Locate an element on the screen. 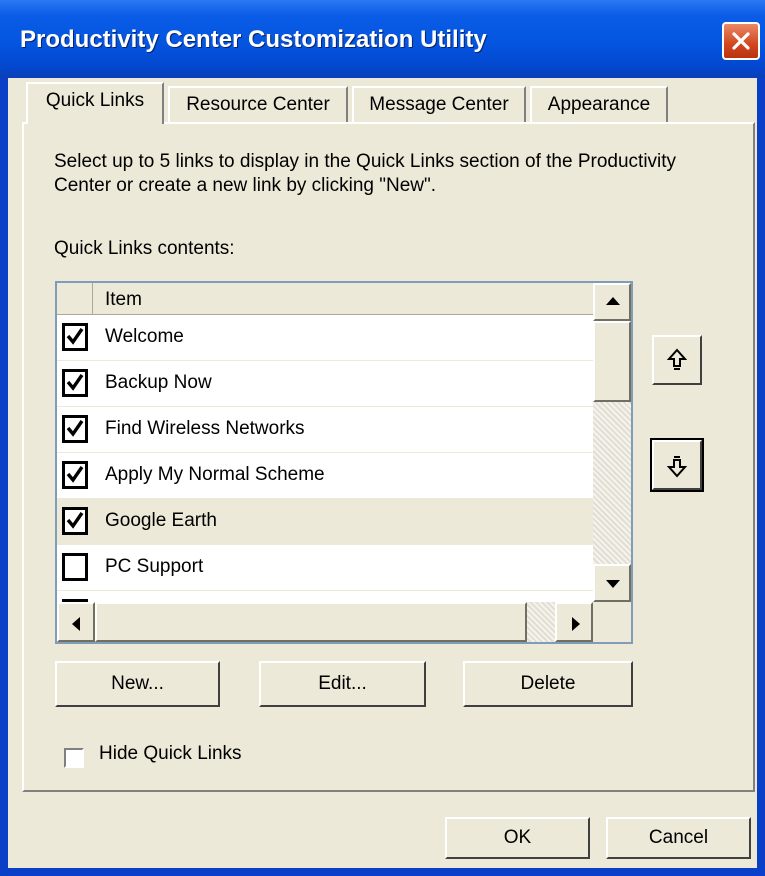 This screenshot has width=765, height=876. scroll-thumb is located at coordinates (612, 361).